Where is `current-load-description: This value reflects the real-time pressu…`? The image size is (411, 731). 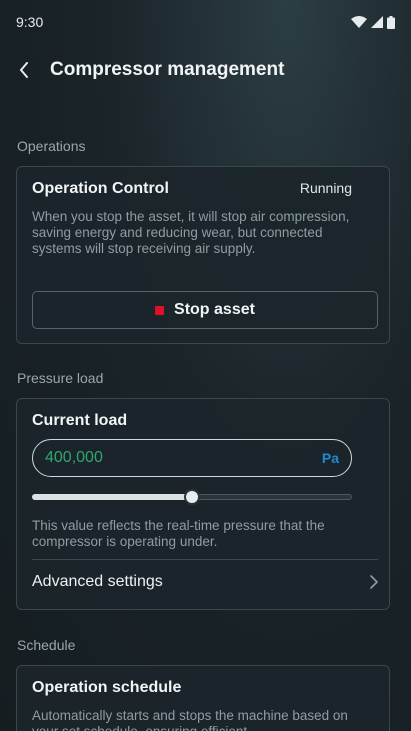
current-load-description: This value reflects the real-time pressu… is located at coordinates (178, 533).